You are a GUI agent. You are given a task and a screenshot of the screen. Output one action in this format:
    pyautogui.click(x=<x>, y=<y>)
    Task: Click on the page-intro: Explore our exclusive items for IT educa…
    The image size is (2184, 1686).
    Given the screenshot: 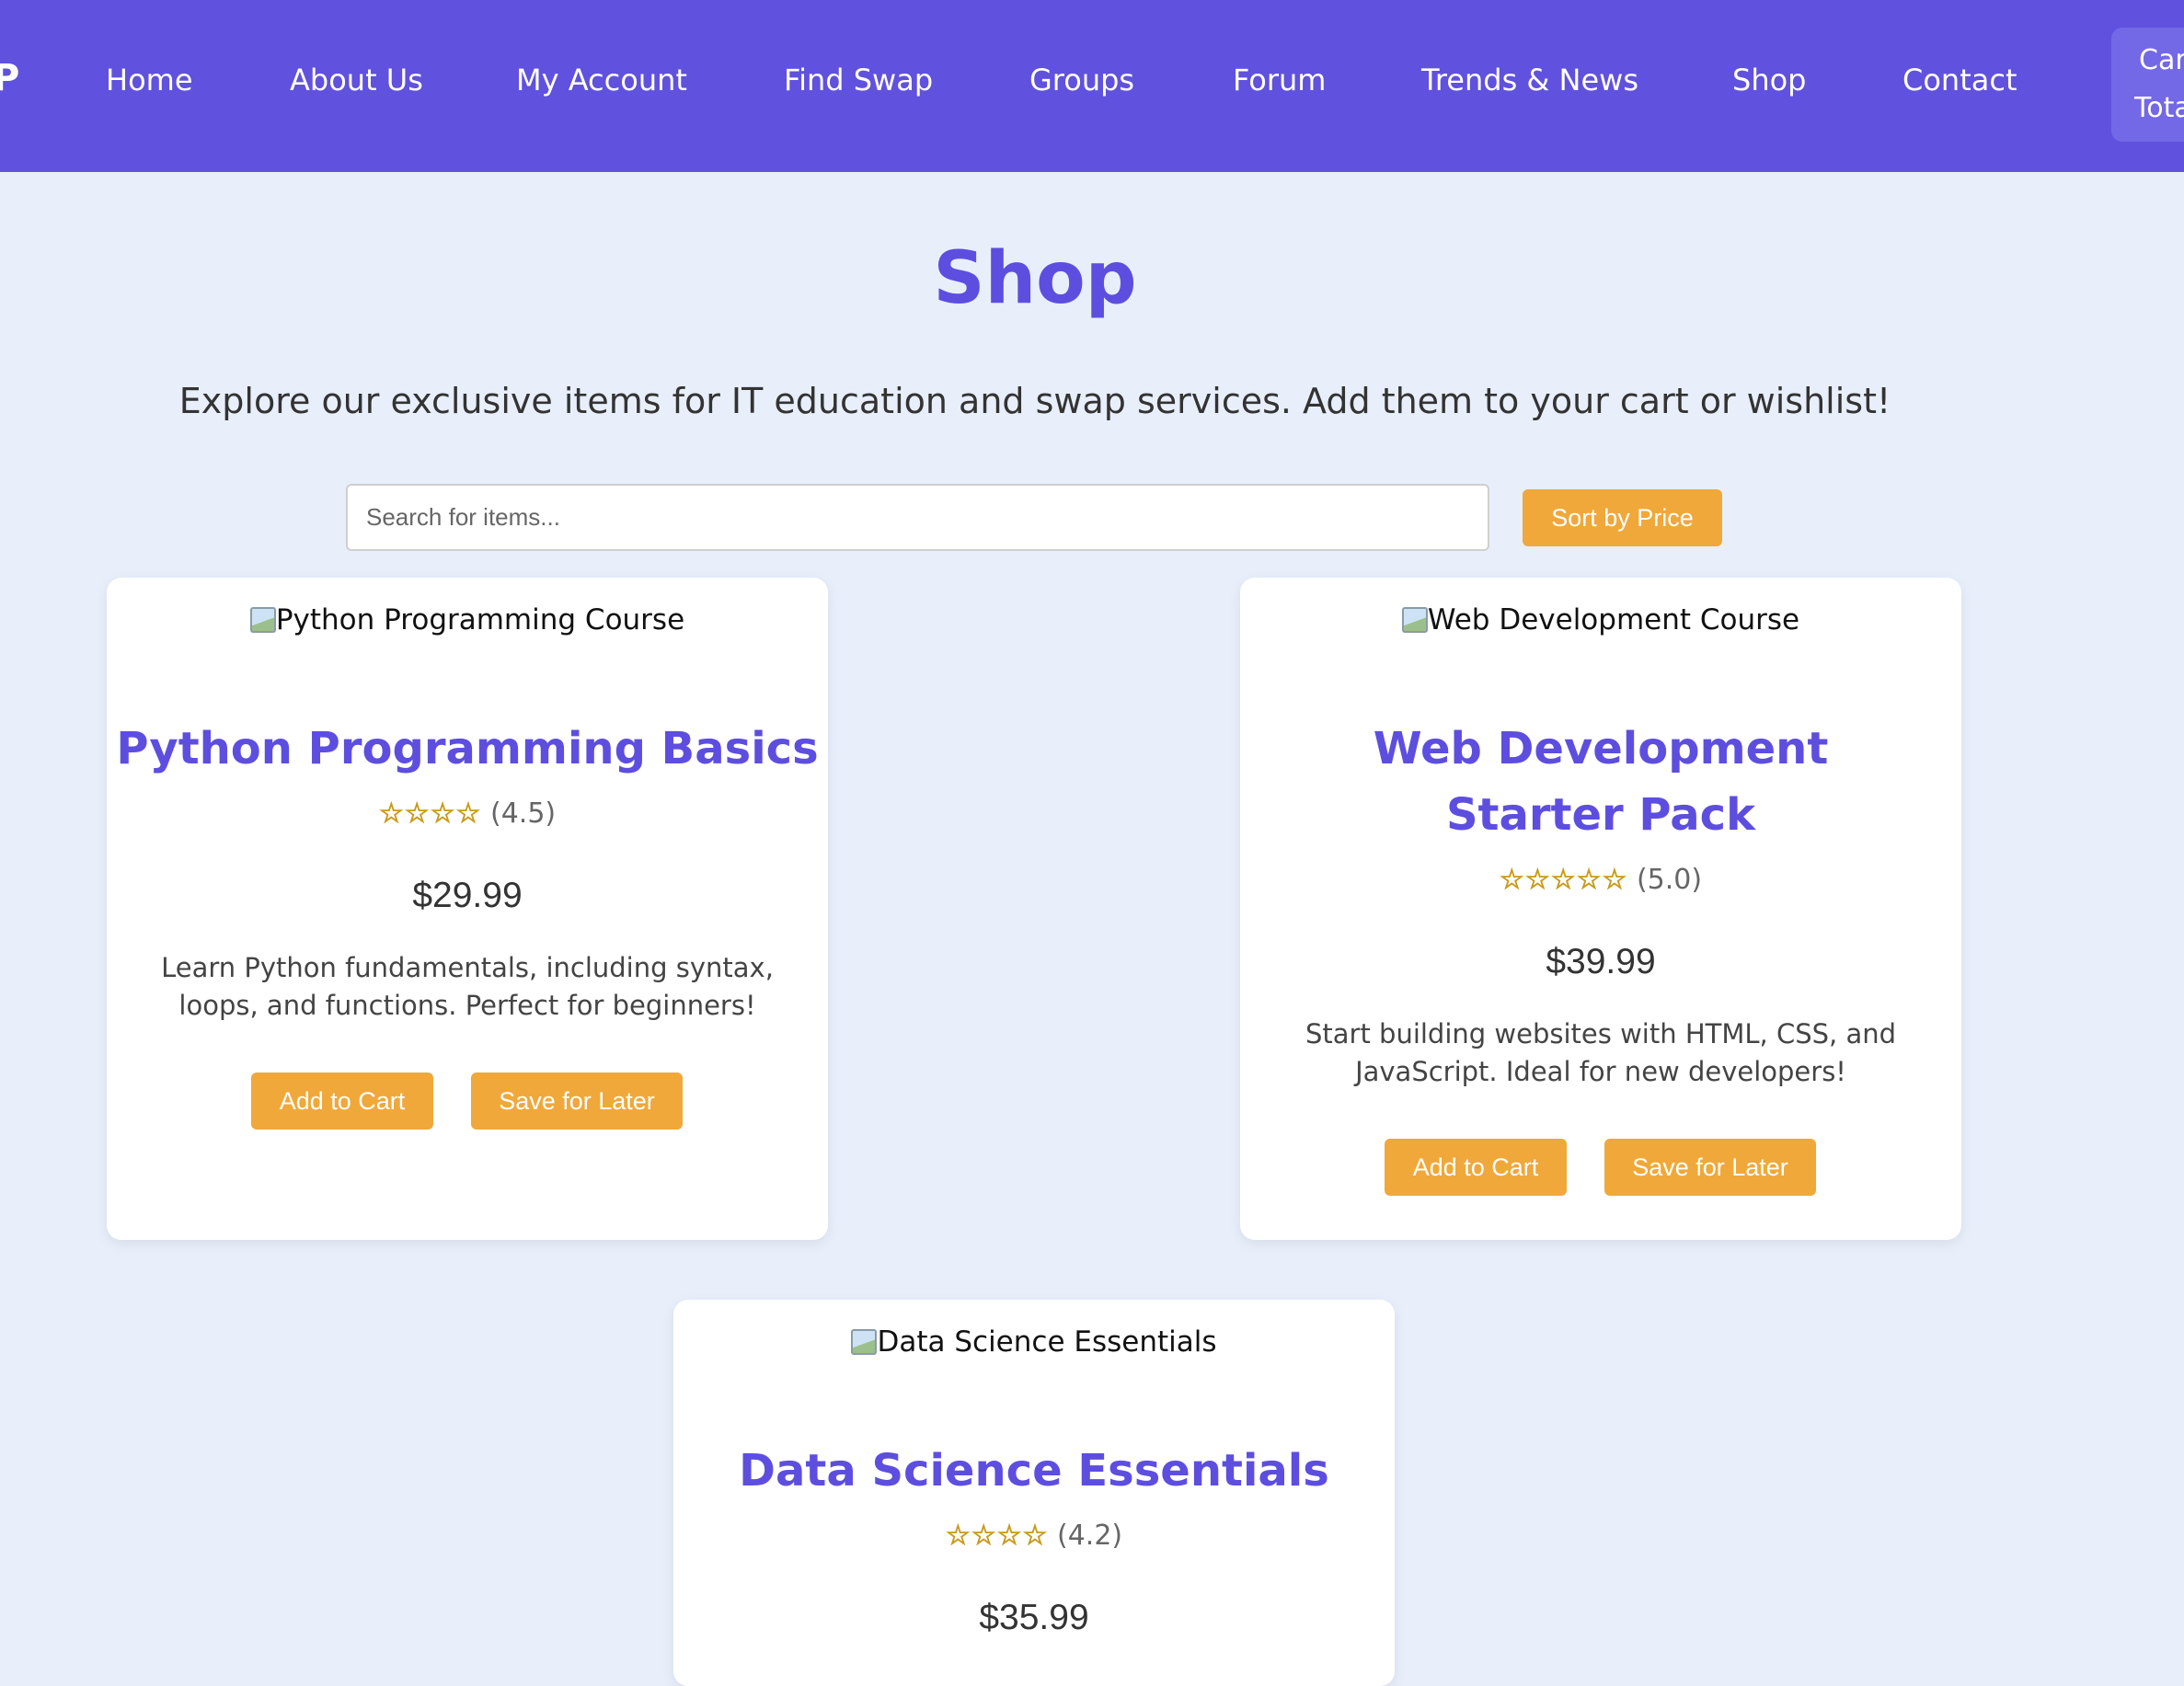 What is the action you would take?
    pyautogui.click(x=1034, y=401)
    